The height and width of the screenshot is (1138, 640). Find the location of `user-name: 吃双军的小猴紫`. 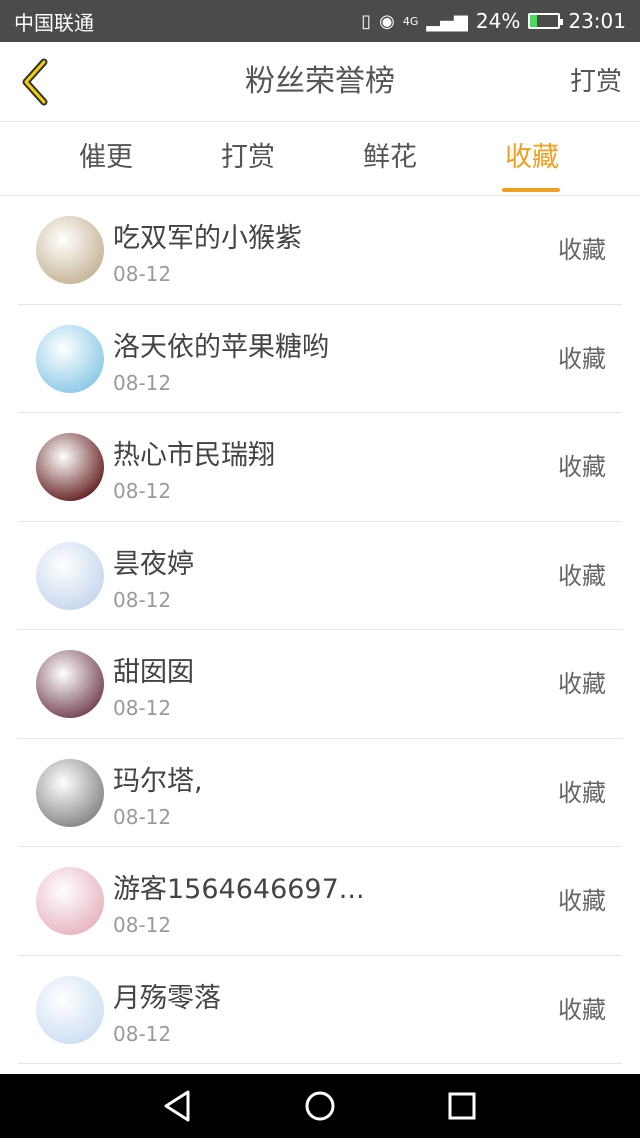

user-name: 吃双军的小猴紫 is located at coordinates (207, 238).